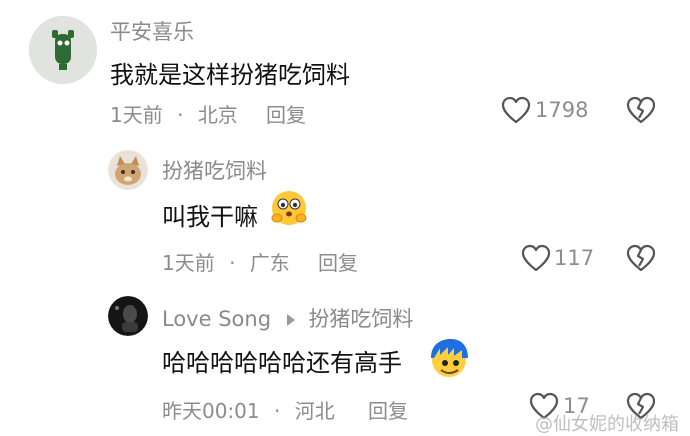 The height and width of the screenshot is (436, 690). What do you see at coordinates (217, 115) in the screenshot?
I see `comment-location: 北京` at bounding box center [217, 115].